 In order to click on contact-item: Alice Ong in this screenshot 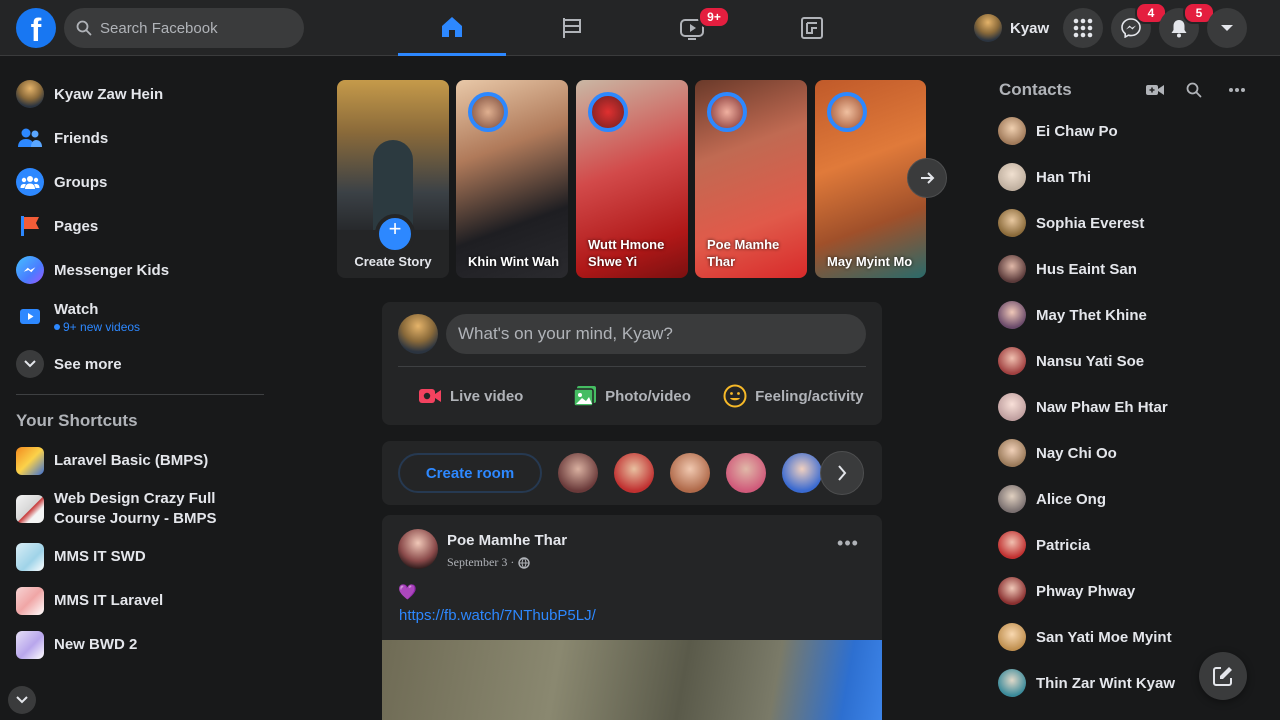, I will do `click(1052, 499)`.